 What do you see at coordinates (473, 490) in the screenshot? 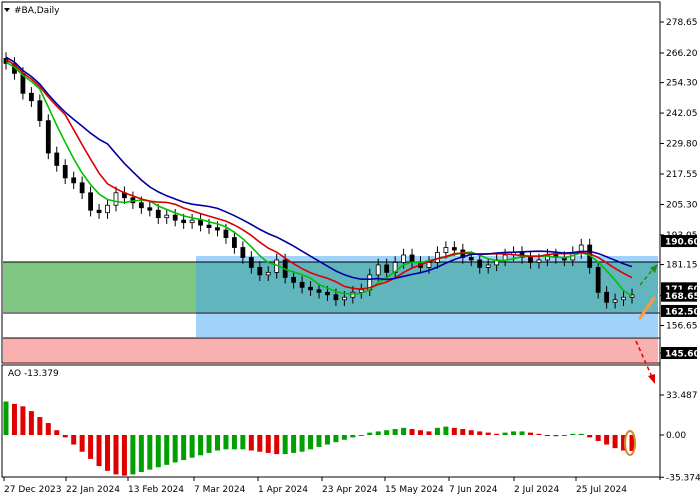
I see `time-tick-label: 7 Jun 2024` at bounding box center [473, 490].